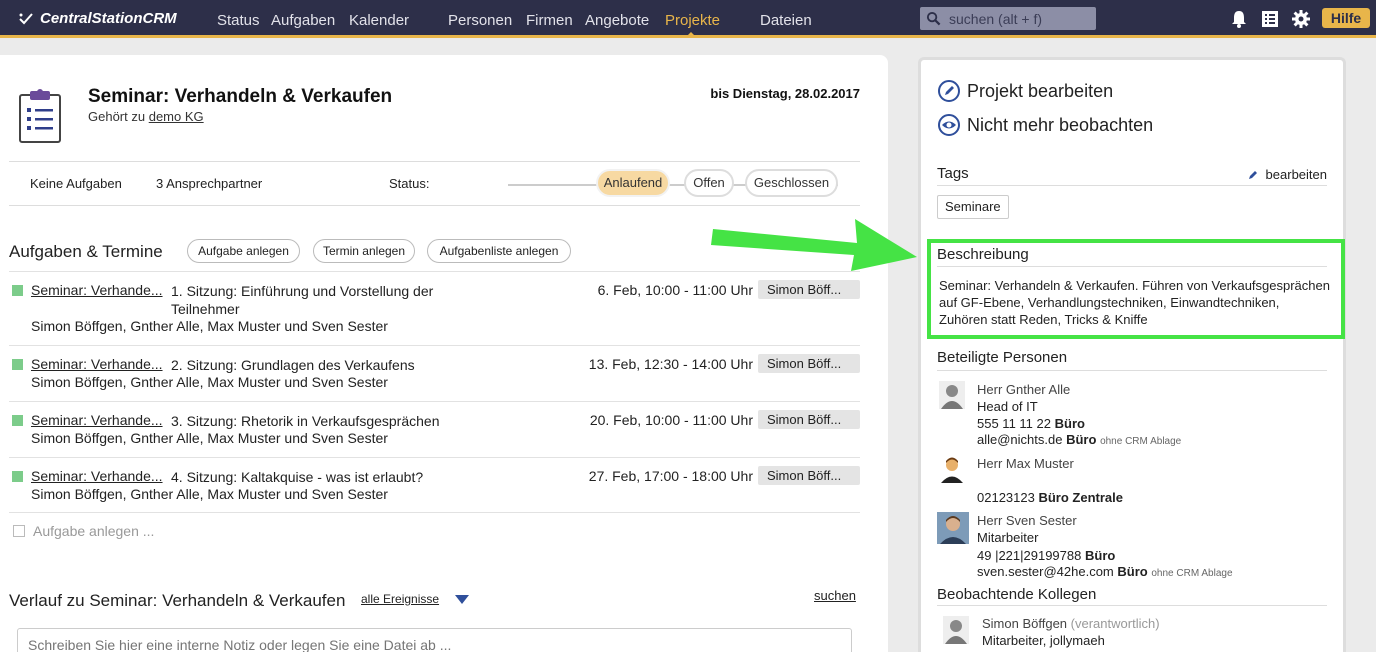 The width and height of the screenshot is (1376, 652). Describe the element at coordinates (933, 18) in the screenshot. I see `search-icon` at that location.